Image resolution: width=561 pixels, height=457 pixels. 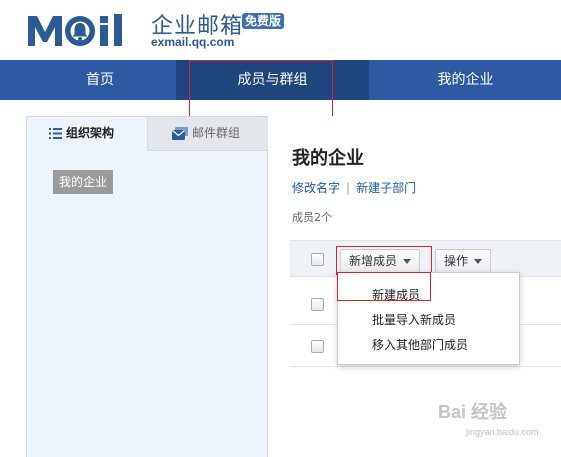 I want to click on tab-org-structure: 组织架构, so click(x=86, y=133).